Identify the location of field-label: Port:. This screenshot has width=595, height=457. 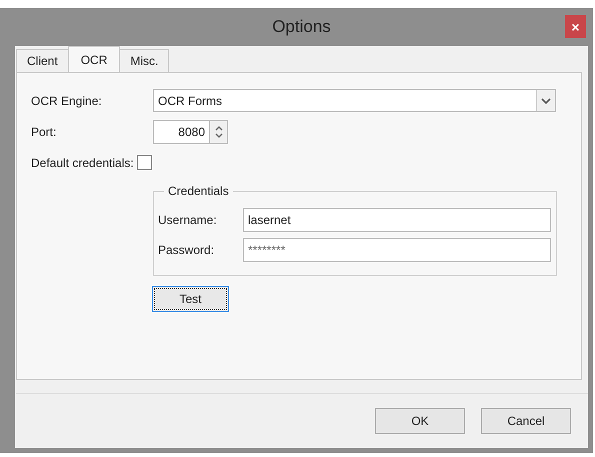
(44, 132).